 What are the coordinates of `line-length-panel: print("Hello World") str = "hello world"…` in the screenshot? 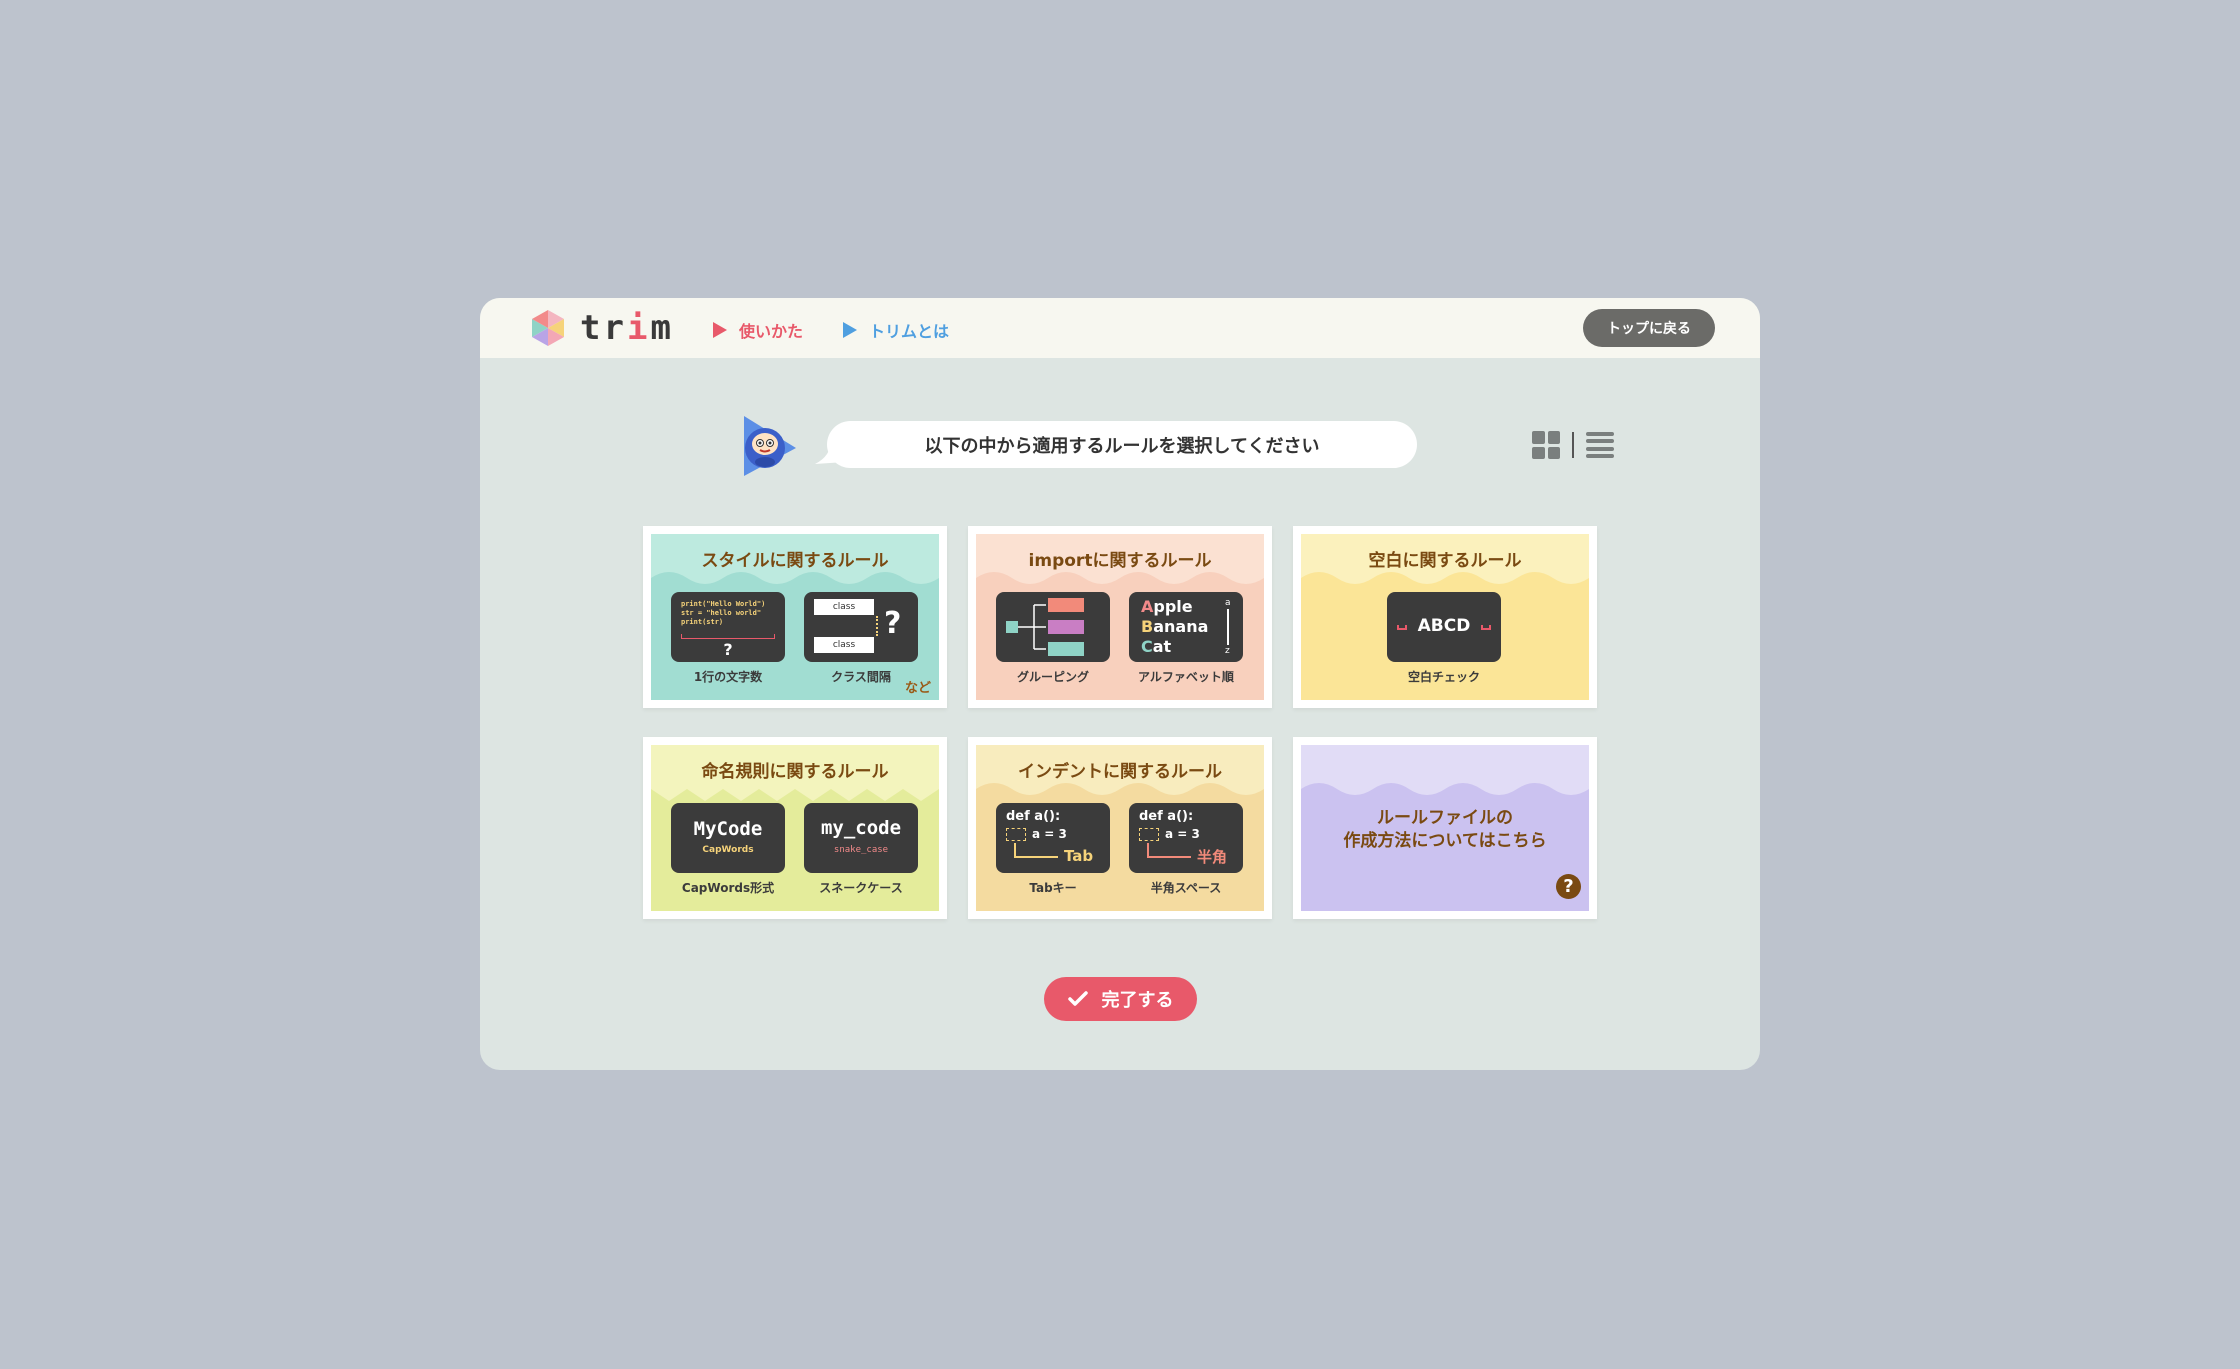 It's located at (728, 627).